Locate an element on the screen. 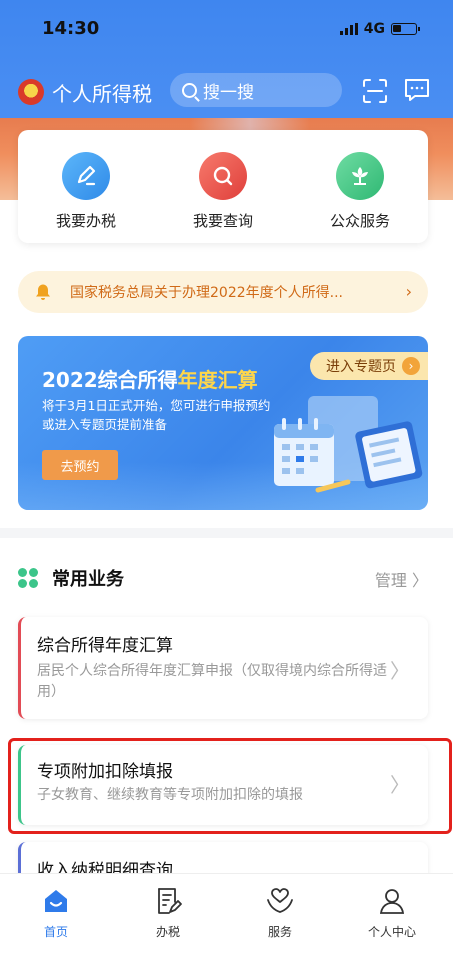 The height and width of the screenshot is (959, 453). quick-action-handle-tax: 我要办税 is located at coordinates (86, 191).